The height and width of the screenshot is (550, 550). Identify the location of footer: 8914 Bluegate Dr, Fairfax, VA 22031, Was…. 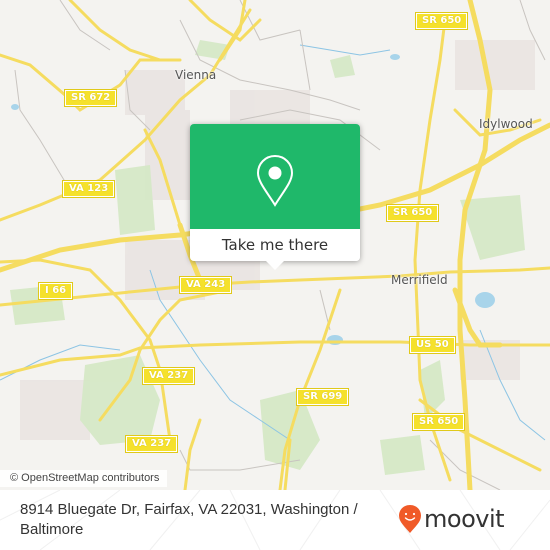
(275, 520).